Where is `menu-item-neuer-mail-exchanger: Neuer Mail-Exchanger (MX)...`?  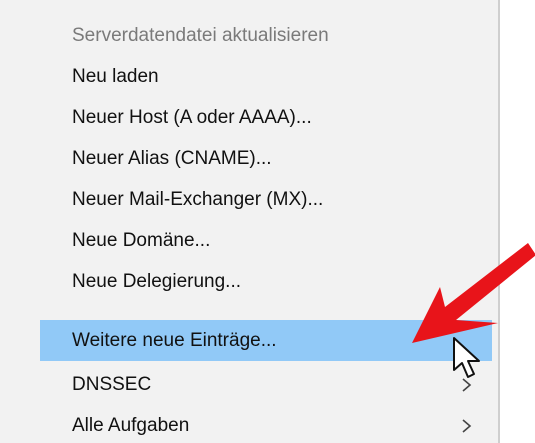
menu-item-neuer-mail-exchanger: Neuer Mail-Exchanger (MX)... is located at coordinates (266, 199).